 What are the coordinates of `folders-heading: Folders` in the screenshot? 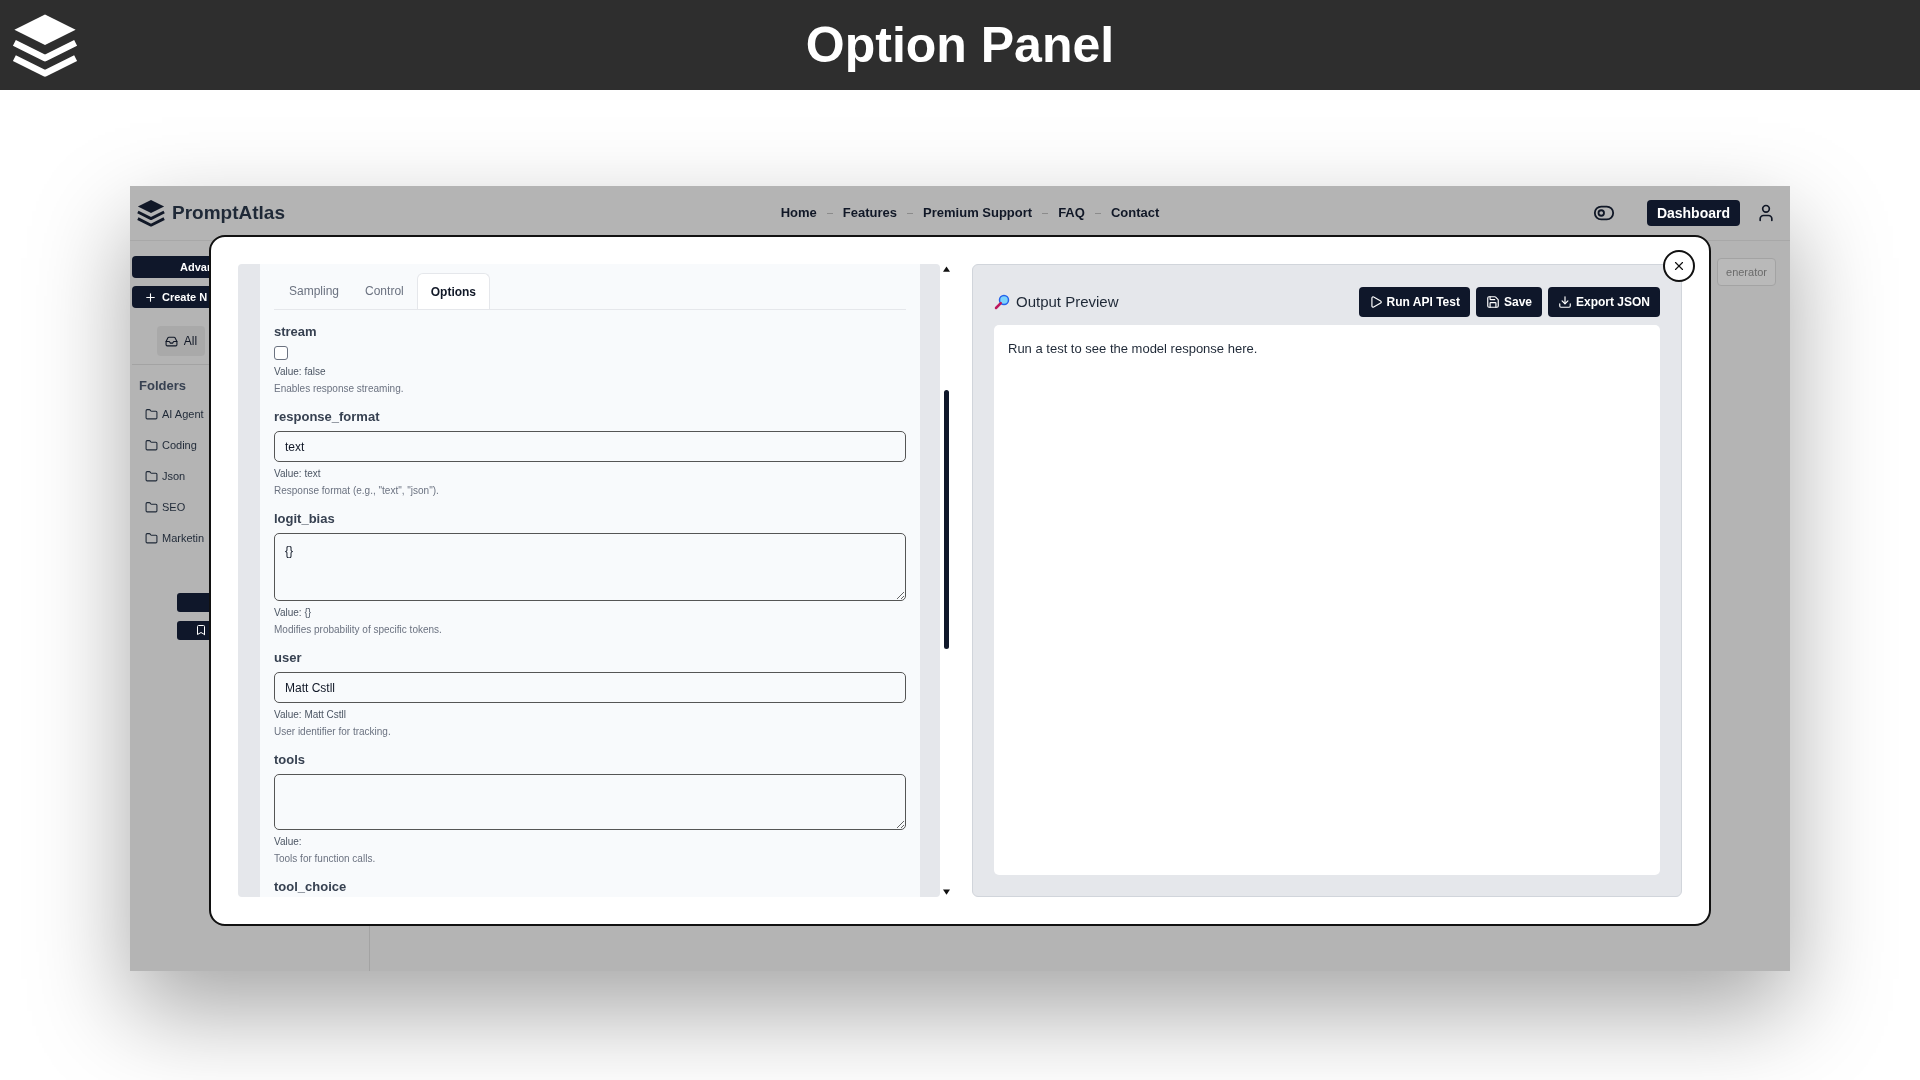 It's located at (162, 386).